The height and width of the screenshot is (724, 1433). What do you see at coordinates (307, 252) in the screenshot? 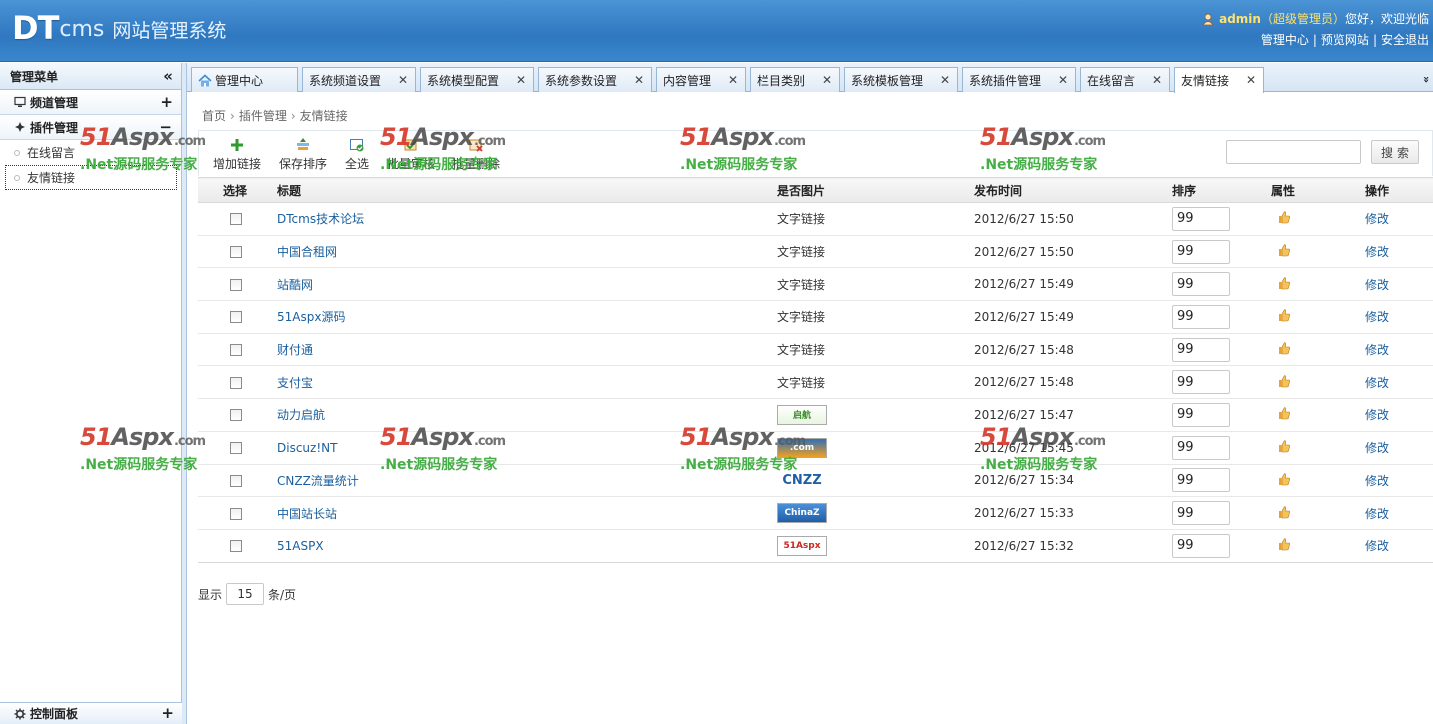
I see `link-title: 中国合租网` at bounding box center [307, 252].